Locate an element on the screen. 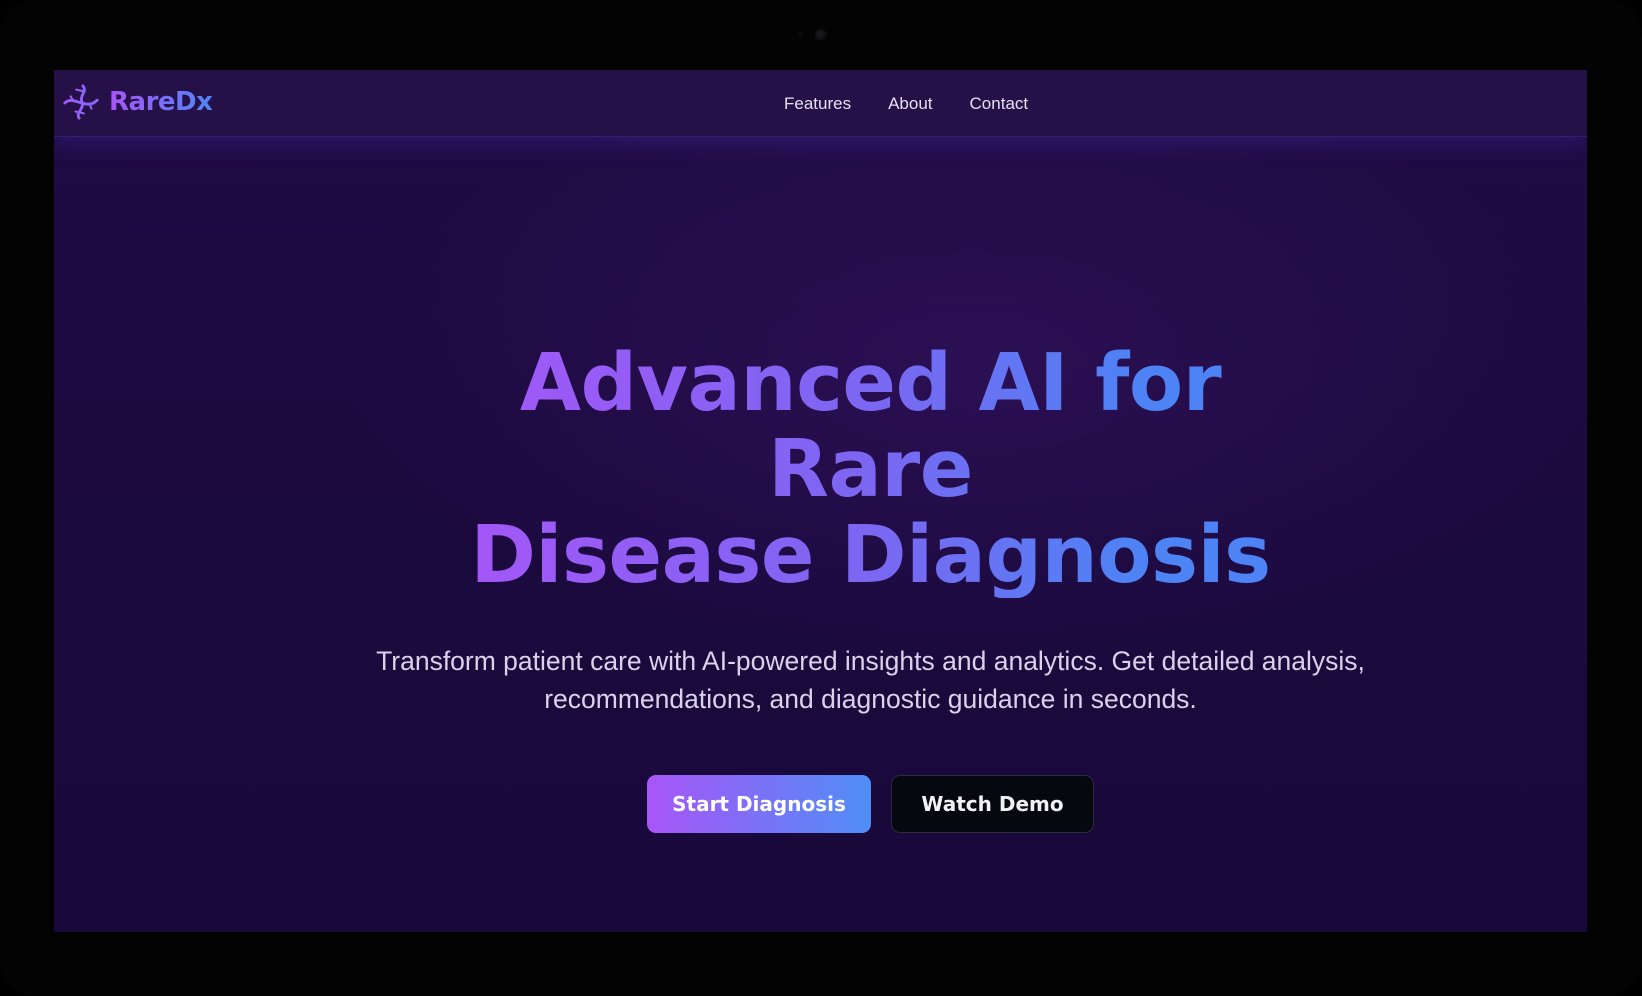 The image size is (1642, 996). brand-name: RareDx is located at coordinates (161, 102).